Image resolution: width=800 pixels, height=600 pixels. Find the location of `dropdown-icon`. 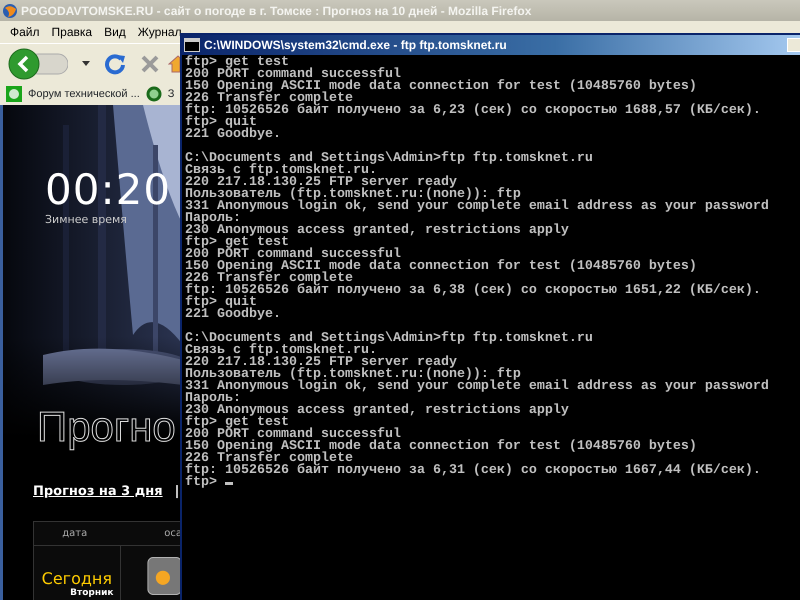

dropdown-icon is located at coordinates (86, 63).